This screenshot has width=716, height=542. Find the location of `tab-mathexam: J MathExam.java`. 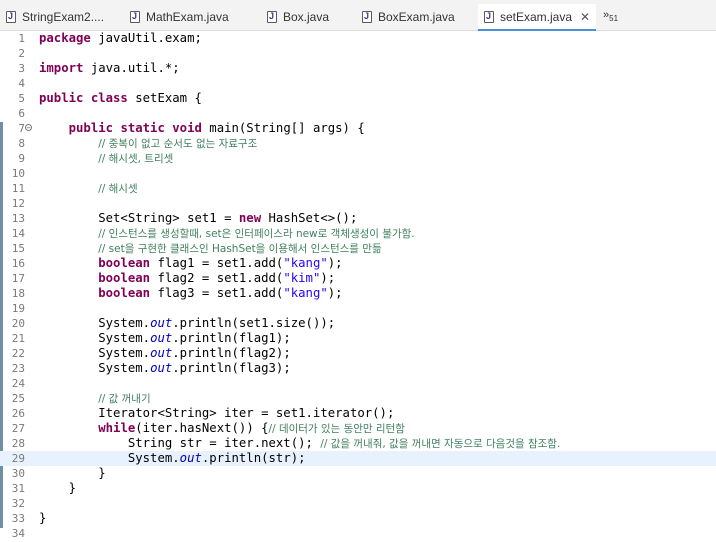

tab-mathexam: J MathExam.java is located at coordinates (179, 17).